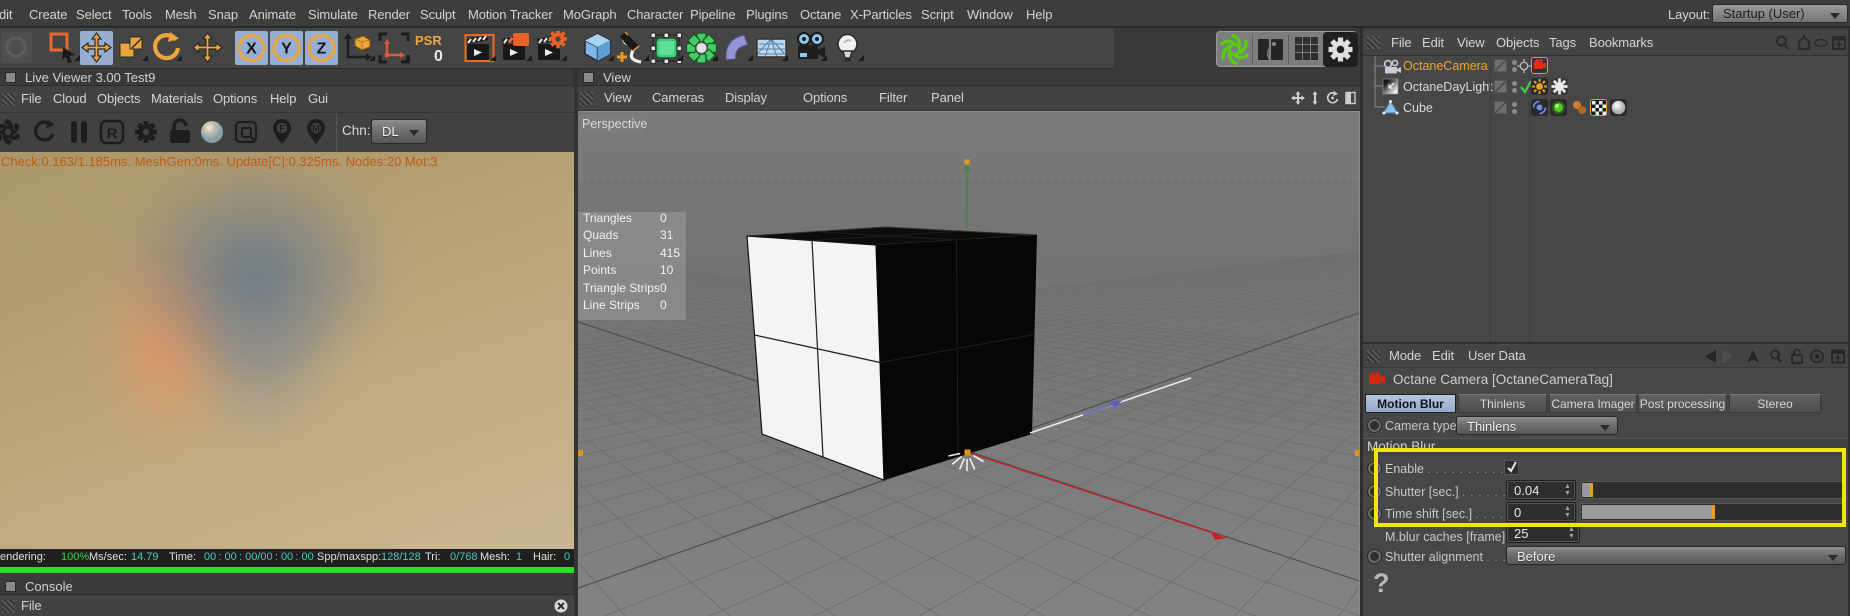 The width and height of the screenshot is (1850, 616). I want to click on svg-text: X, so click(251, 49).